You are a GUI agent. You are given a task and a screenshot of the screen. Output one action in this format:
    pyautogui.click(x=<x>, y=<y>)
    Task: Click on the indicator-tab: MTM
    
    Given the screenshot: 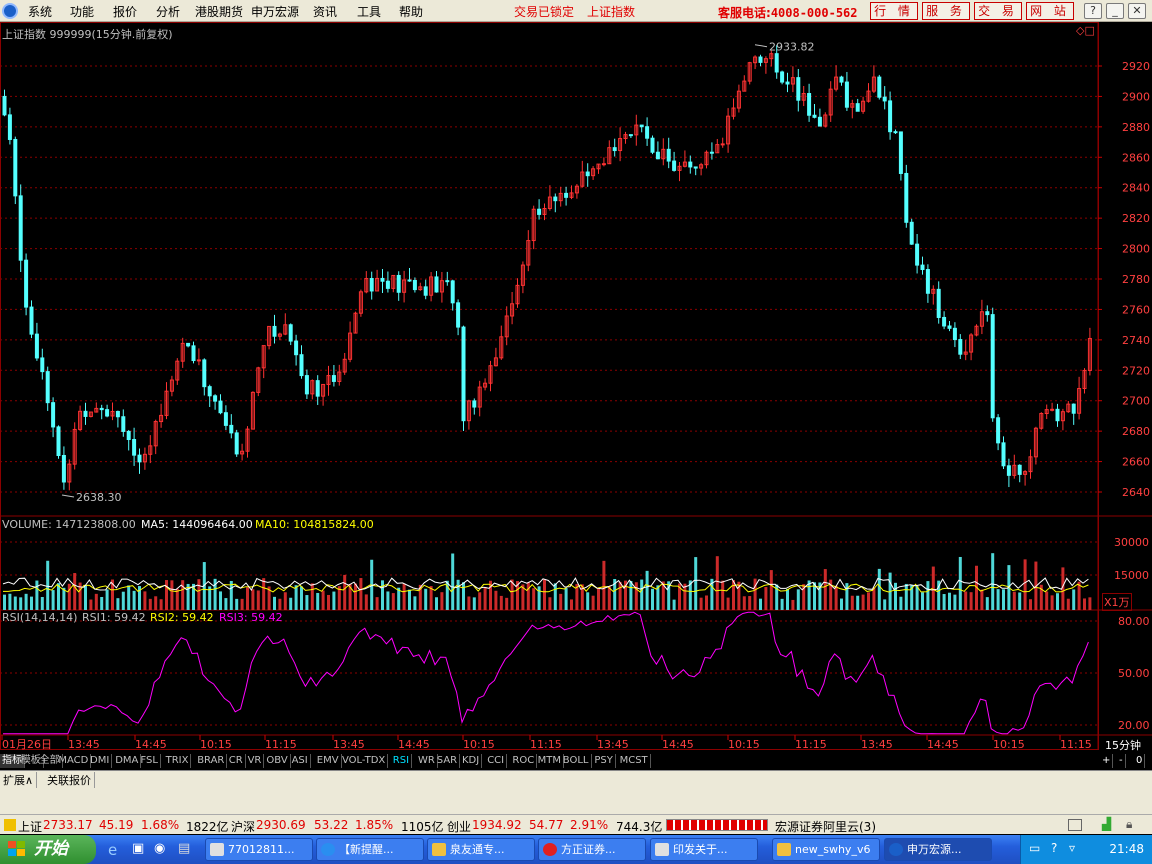 What is the action you would take?
    pyautogui.click(x=550, y=761)
    